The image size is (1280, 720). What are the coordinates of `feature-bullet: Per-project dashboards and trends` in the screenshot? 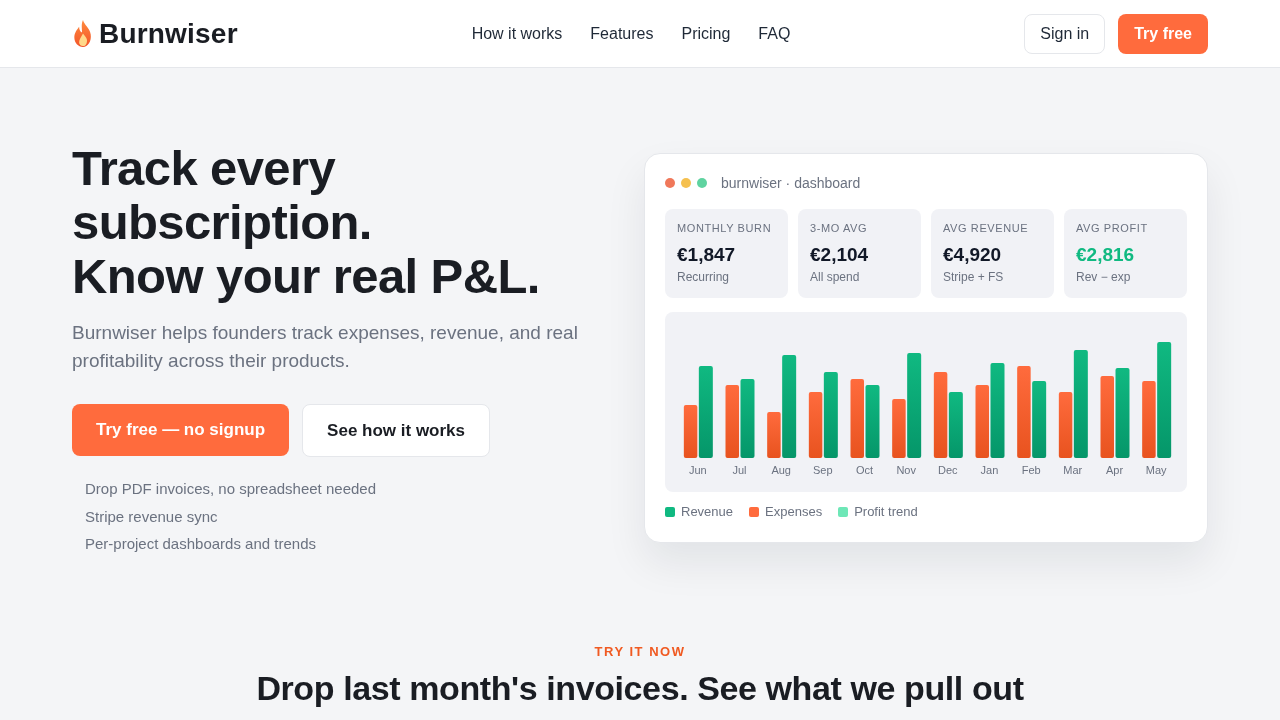 It's located at (201, 544).